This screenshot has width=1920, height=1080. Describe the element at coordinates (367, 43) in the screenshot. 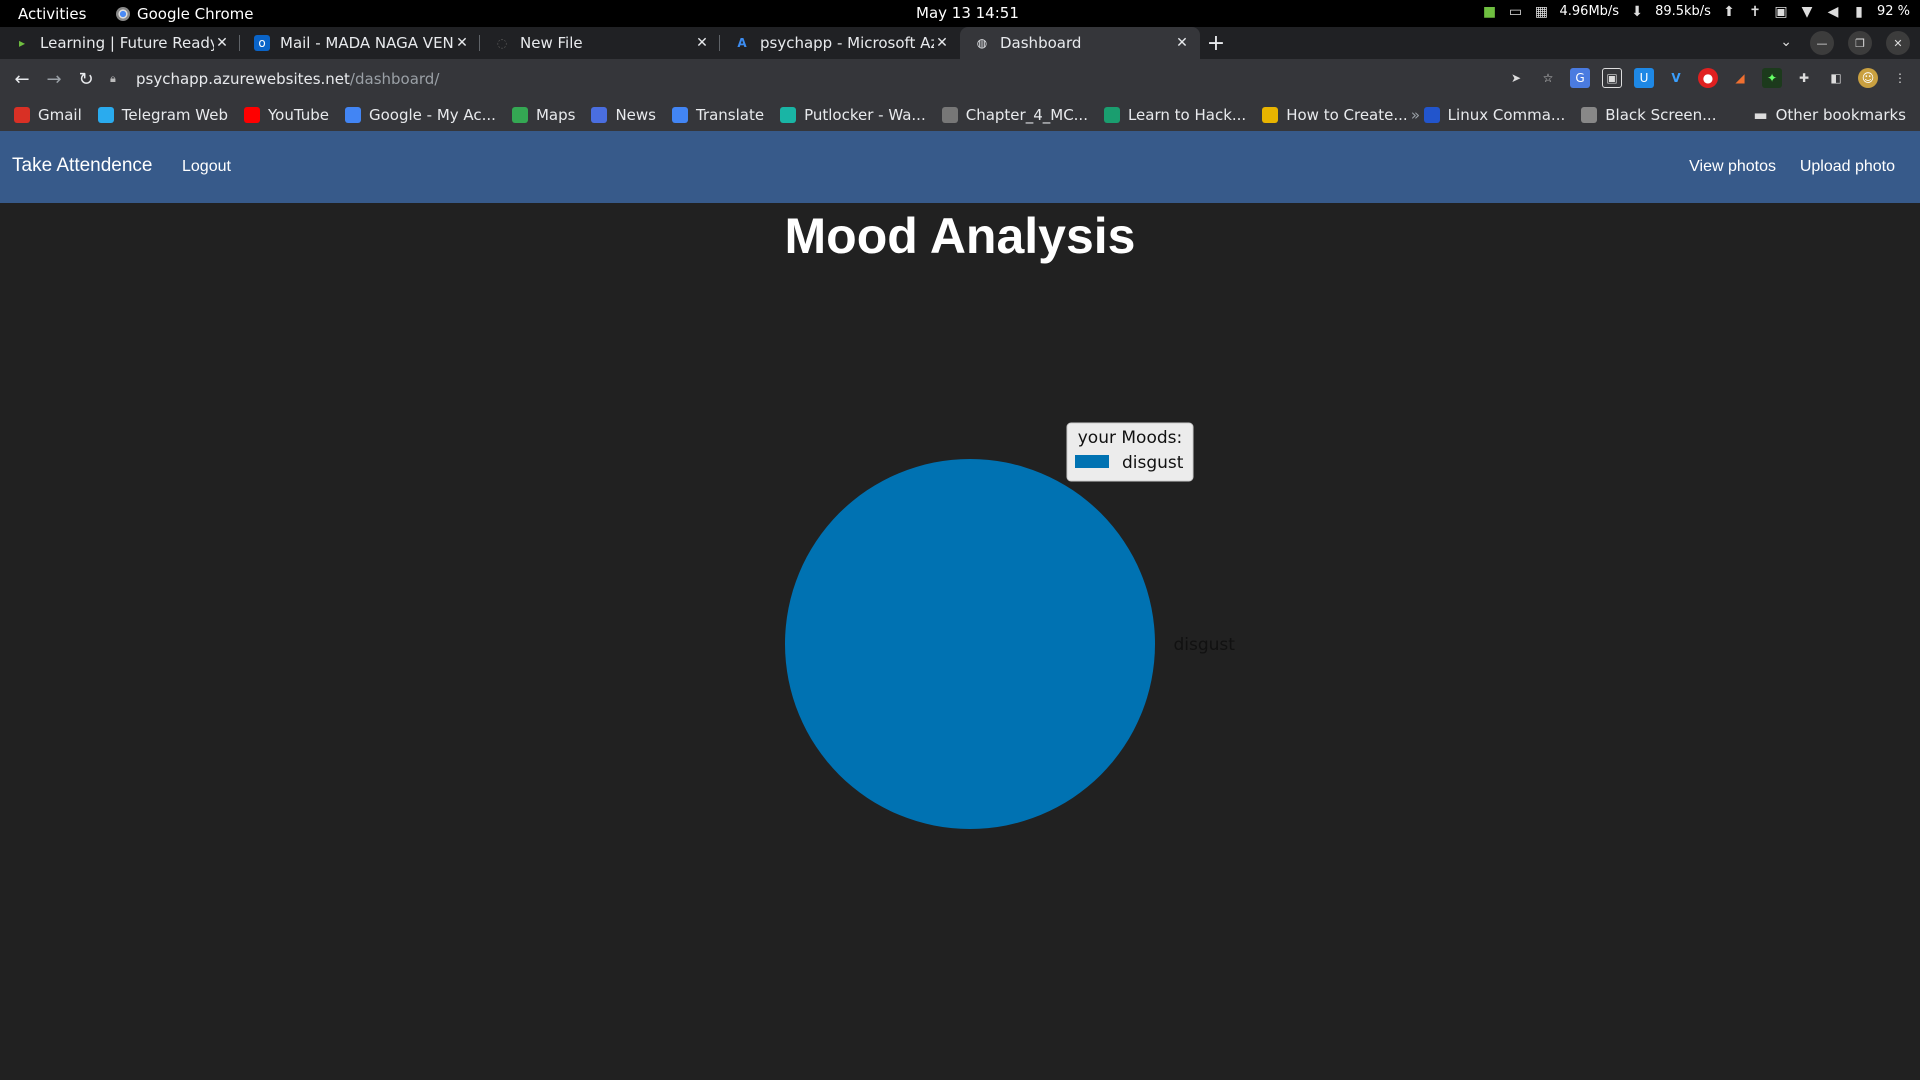

I see `tab-title: Mail - MADA NAGA VENKA` at that location.